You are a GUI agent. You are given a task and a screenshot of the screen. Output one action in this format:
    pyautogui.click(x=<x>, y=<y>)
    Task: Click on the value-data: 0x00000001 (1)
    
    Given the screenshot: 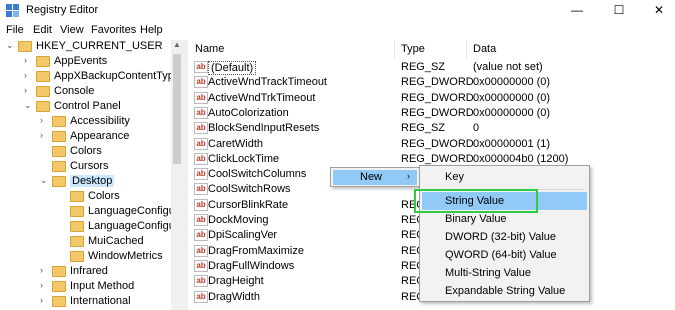 What is the action you would take?
    pyautogui.click(x=512, y=143)
    